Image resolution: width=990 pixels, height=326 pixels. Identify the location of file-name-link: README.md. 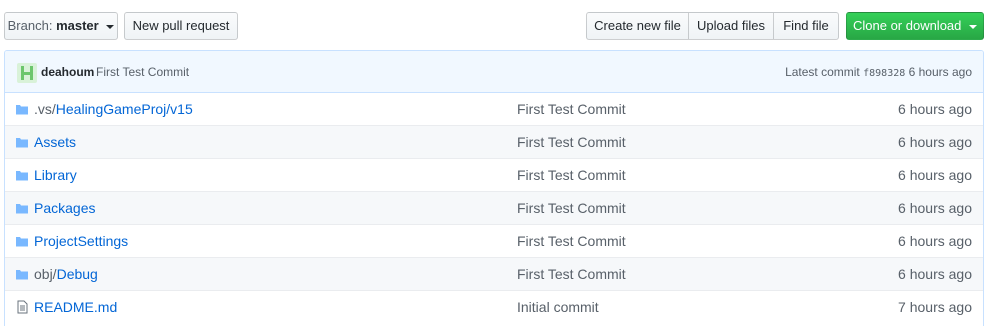
(75, 307).